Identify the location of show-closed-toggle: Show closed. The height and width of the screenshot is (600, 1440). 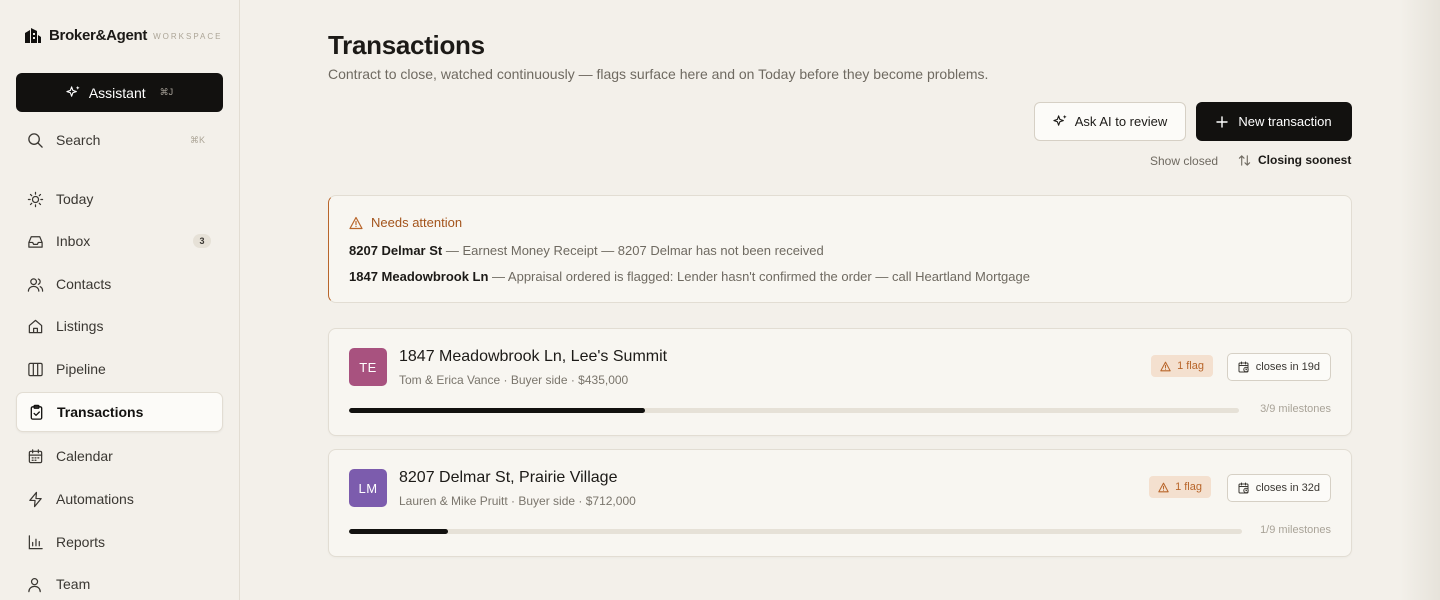
(1184, 161).